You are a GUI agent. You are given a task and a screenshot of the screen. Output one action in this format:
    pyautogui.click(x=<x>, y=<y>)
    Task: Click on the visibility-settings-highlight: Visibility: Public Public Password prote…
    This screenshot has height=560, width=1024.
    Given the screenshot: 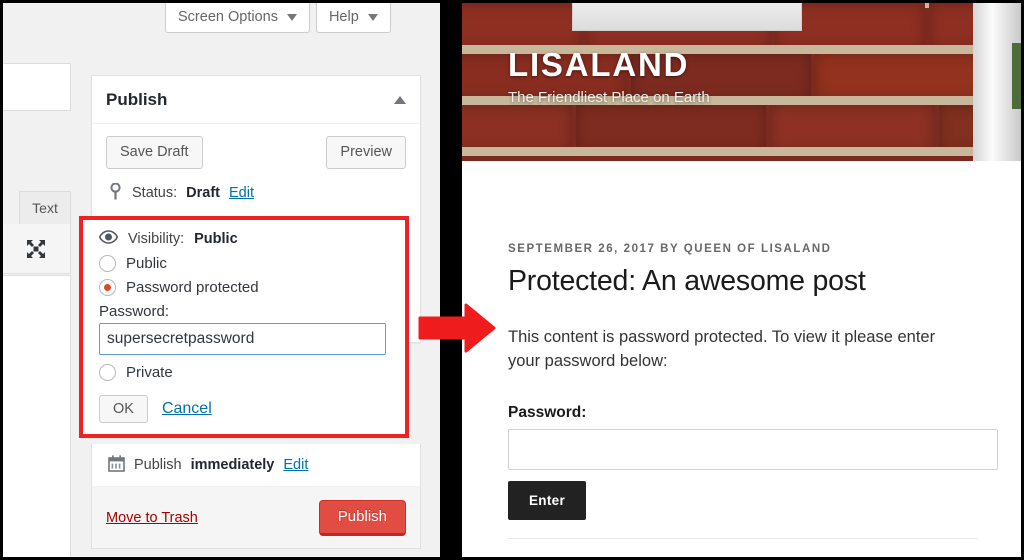 What is the action you would take?
    pyautogui.click(x=244, y=327)
    